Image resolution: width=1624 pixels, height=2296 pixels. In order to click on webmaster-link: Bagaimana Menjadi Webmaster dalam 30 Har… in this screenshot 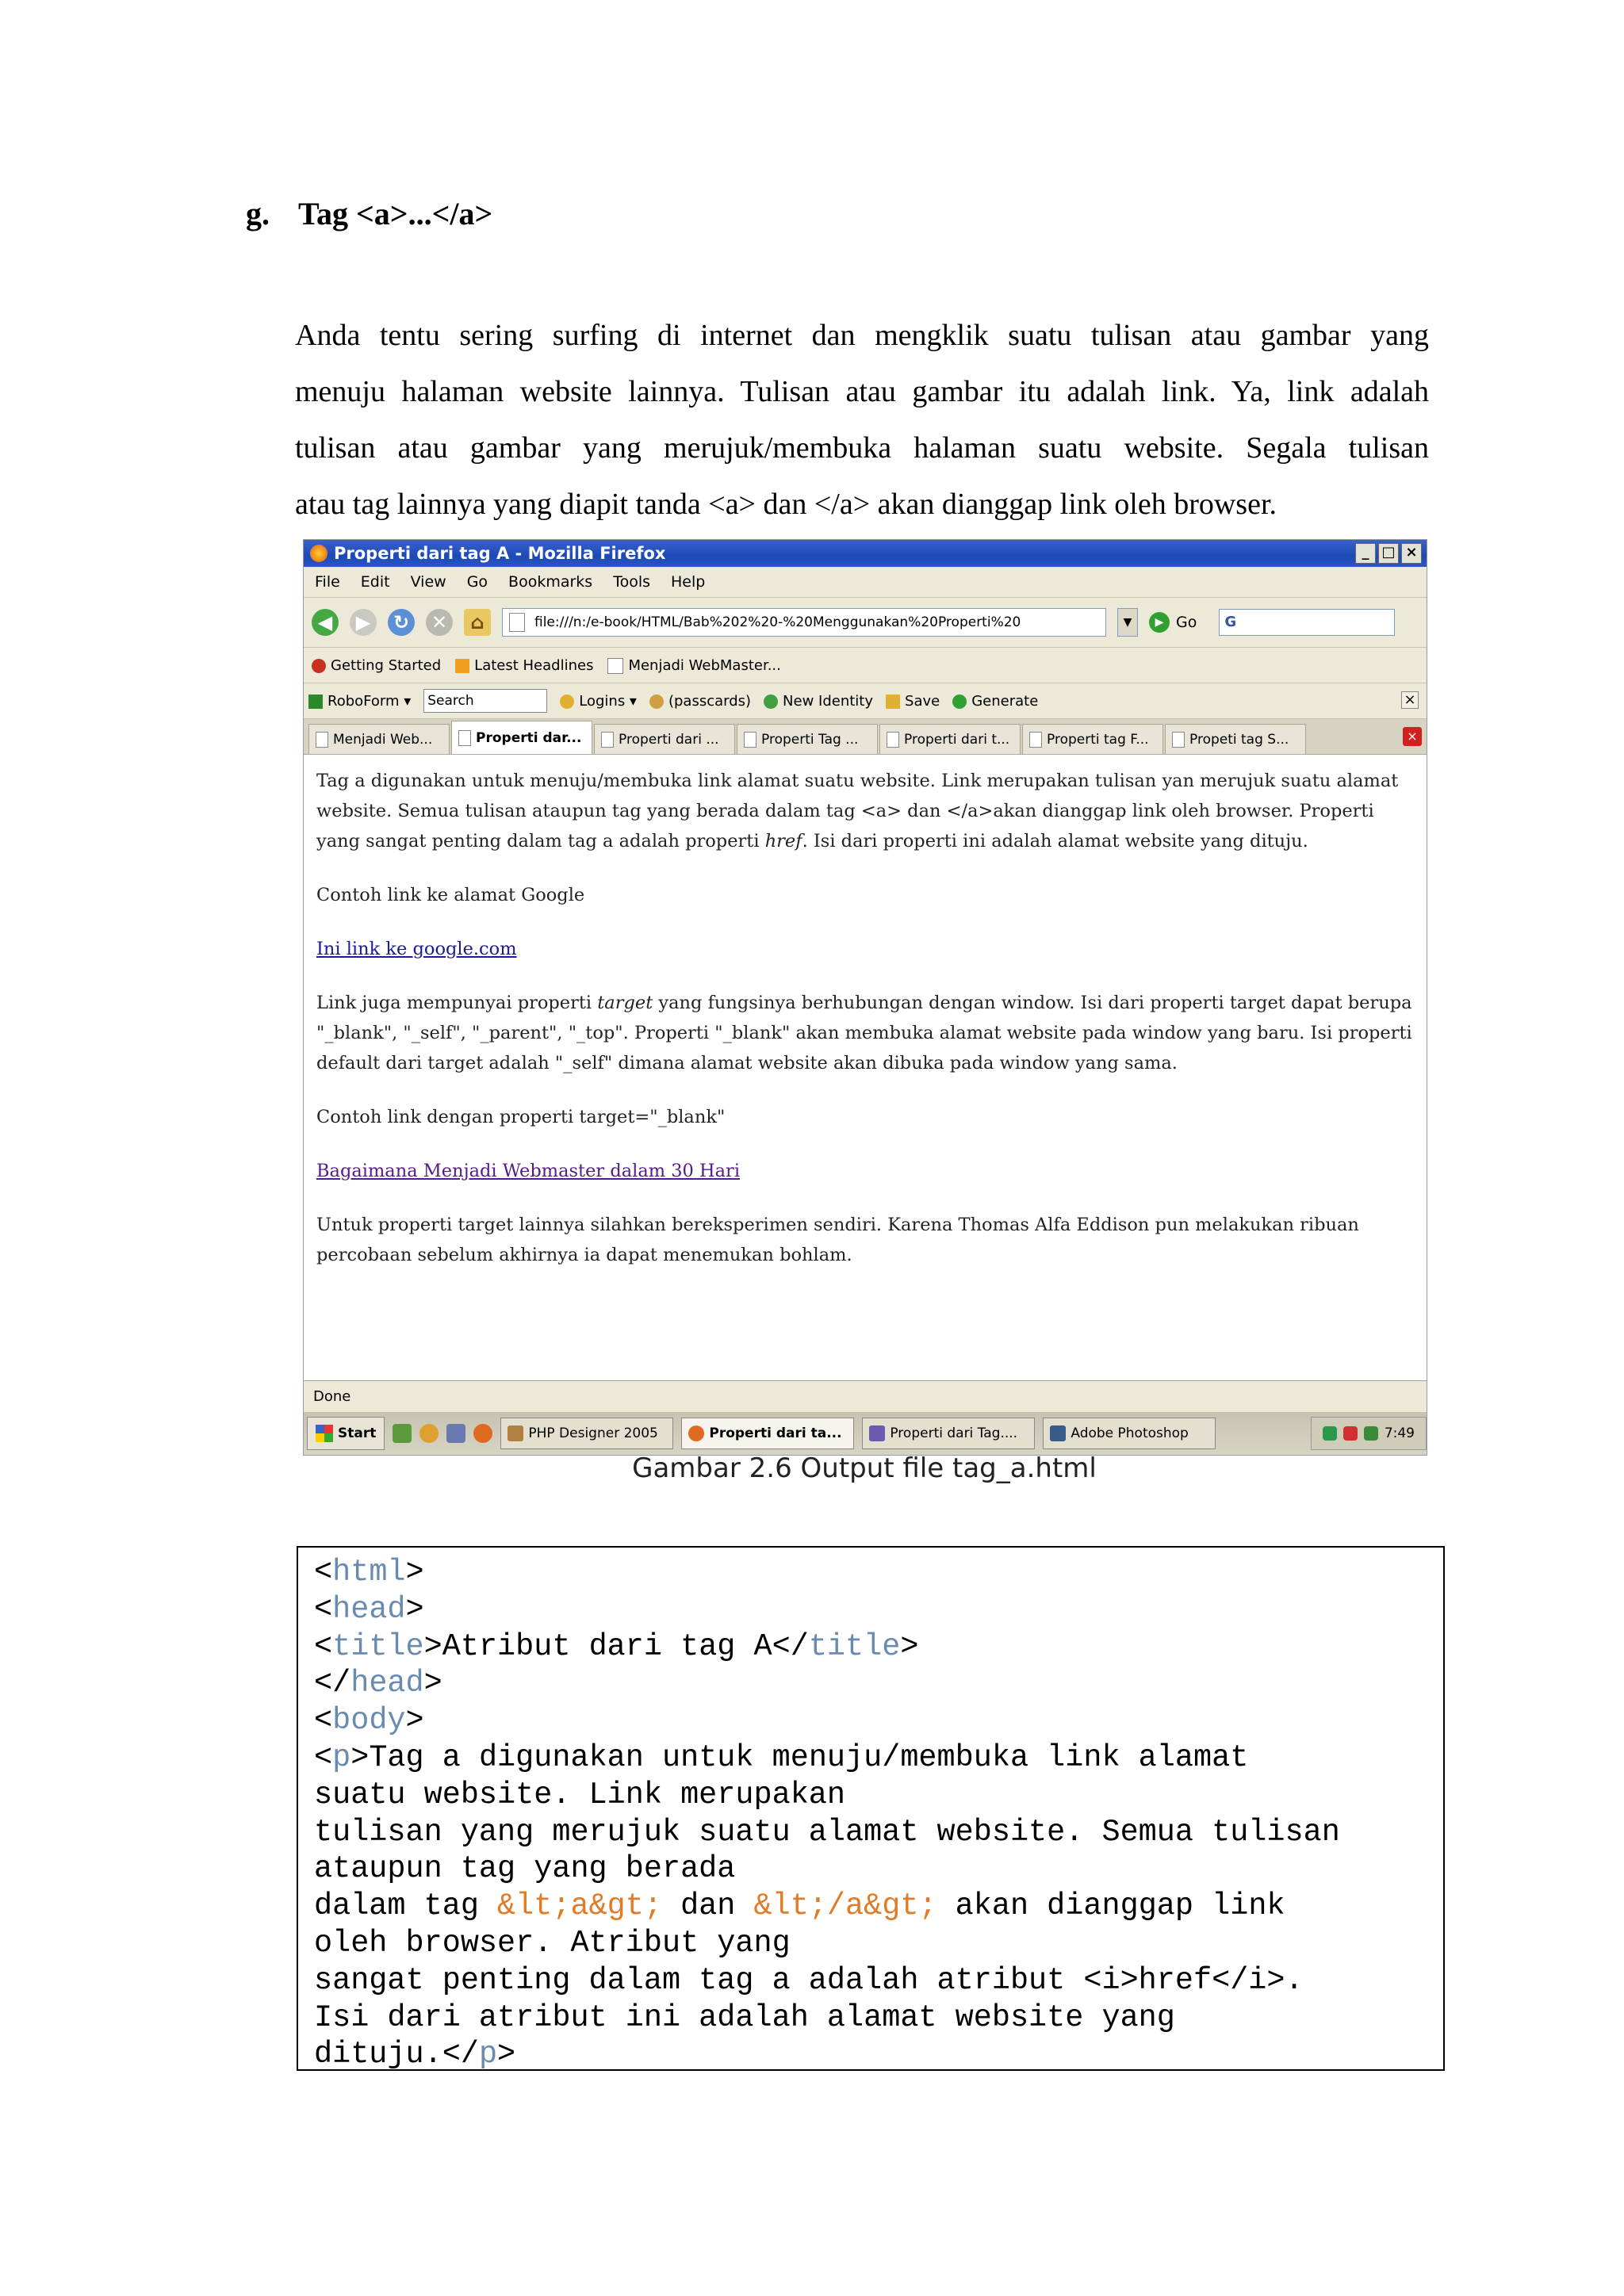, I will do `click(528, 1171)`.